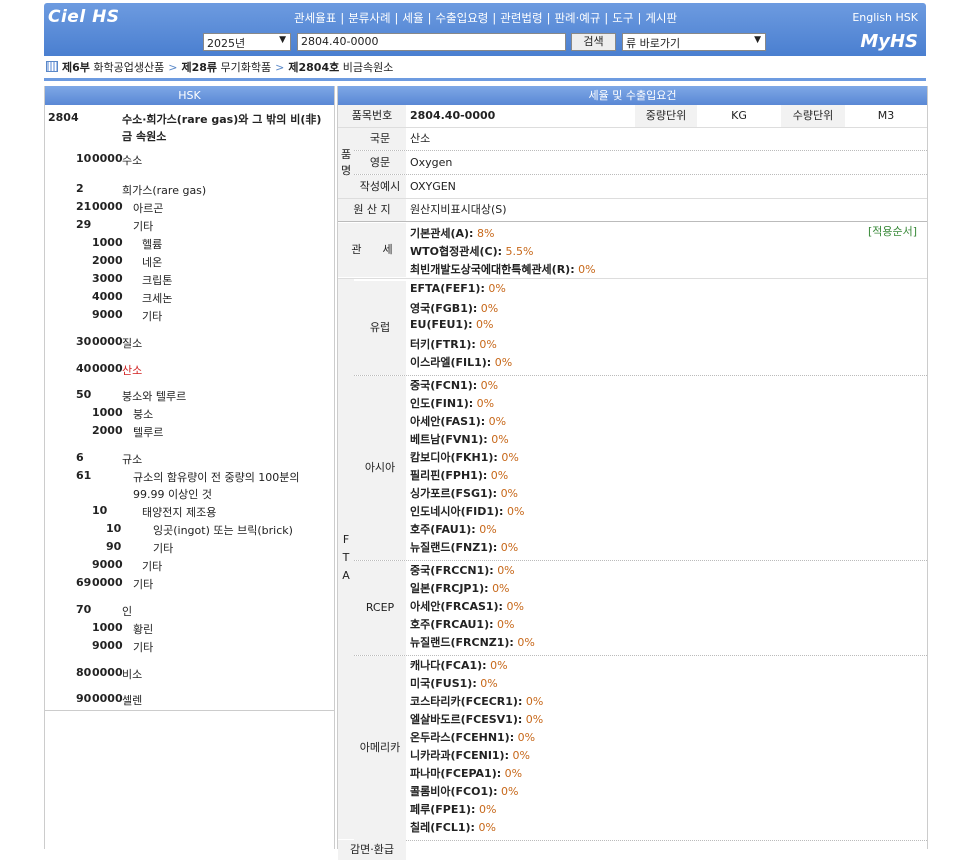  I want to click on fta-rate-row: 아세안(FRCAS1): 0%, so click(467, 606).